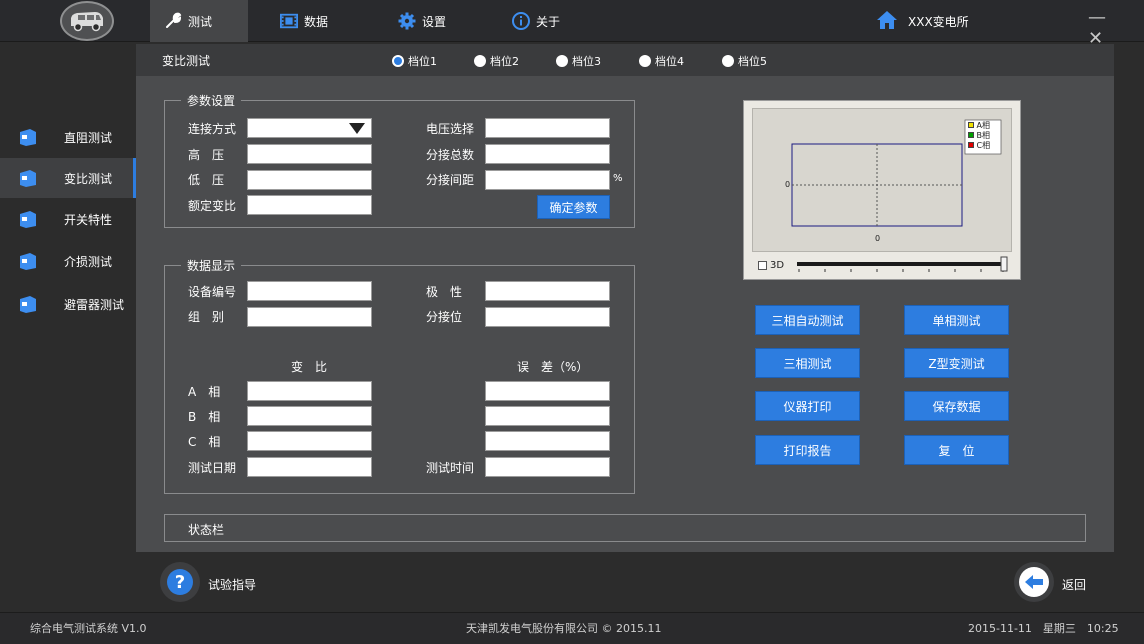  I want to click on sidebar-item-arrester: 避雷器测试, so click(68, 304).